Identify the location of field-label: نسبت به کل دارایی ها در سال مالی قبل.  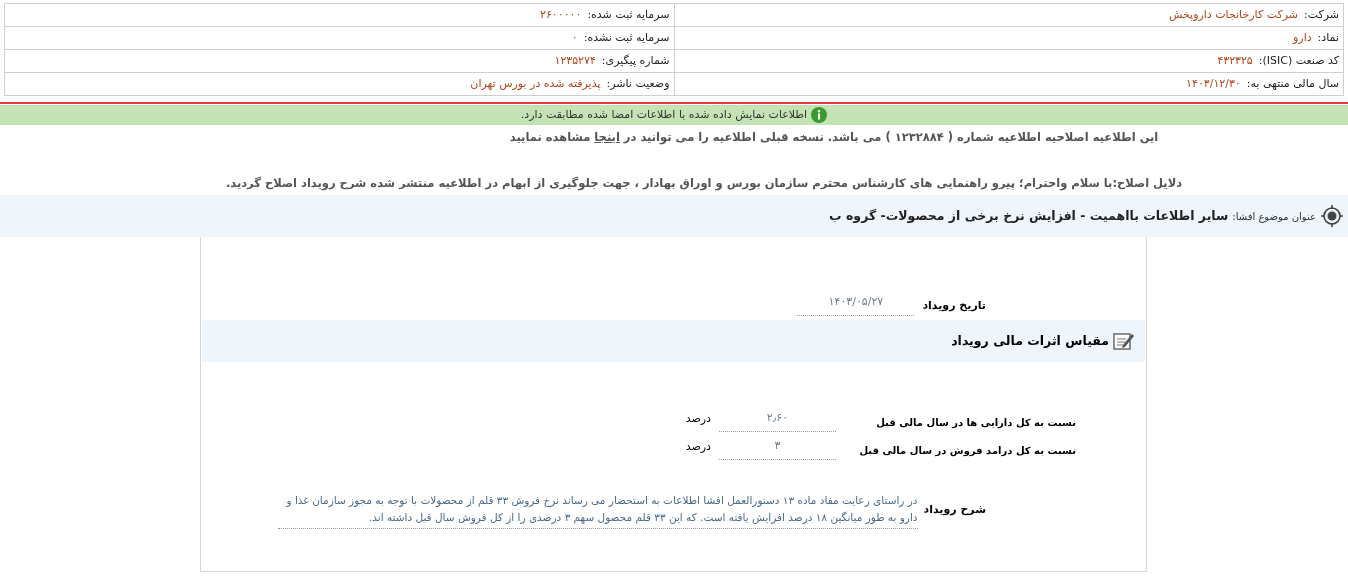
(975, 423).